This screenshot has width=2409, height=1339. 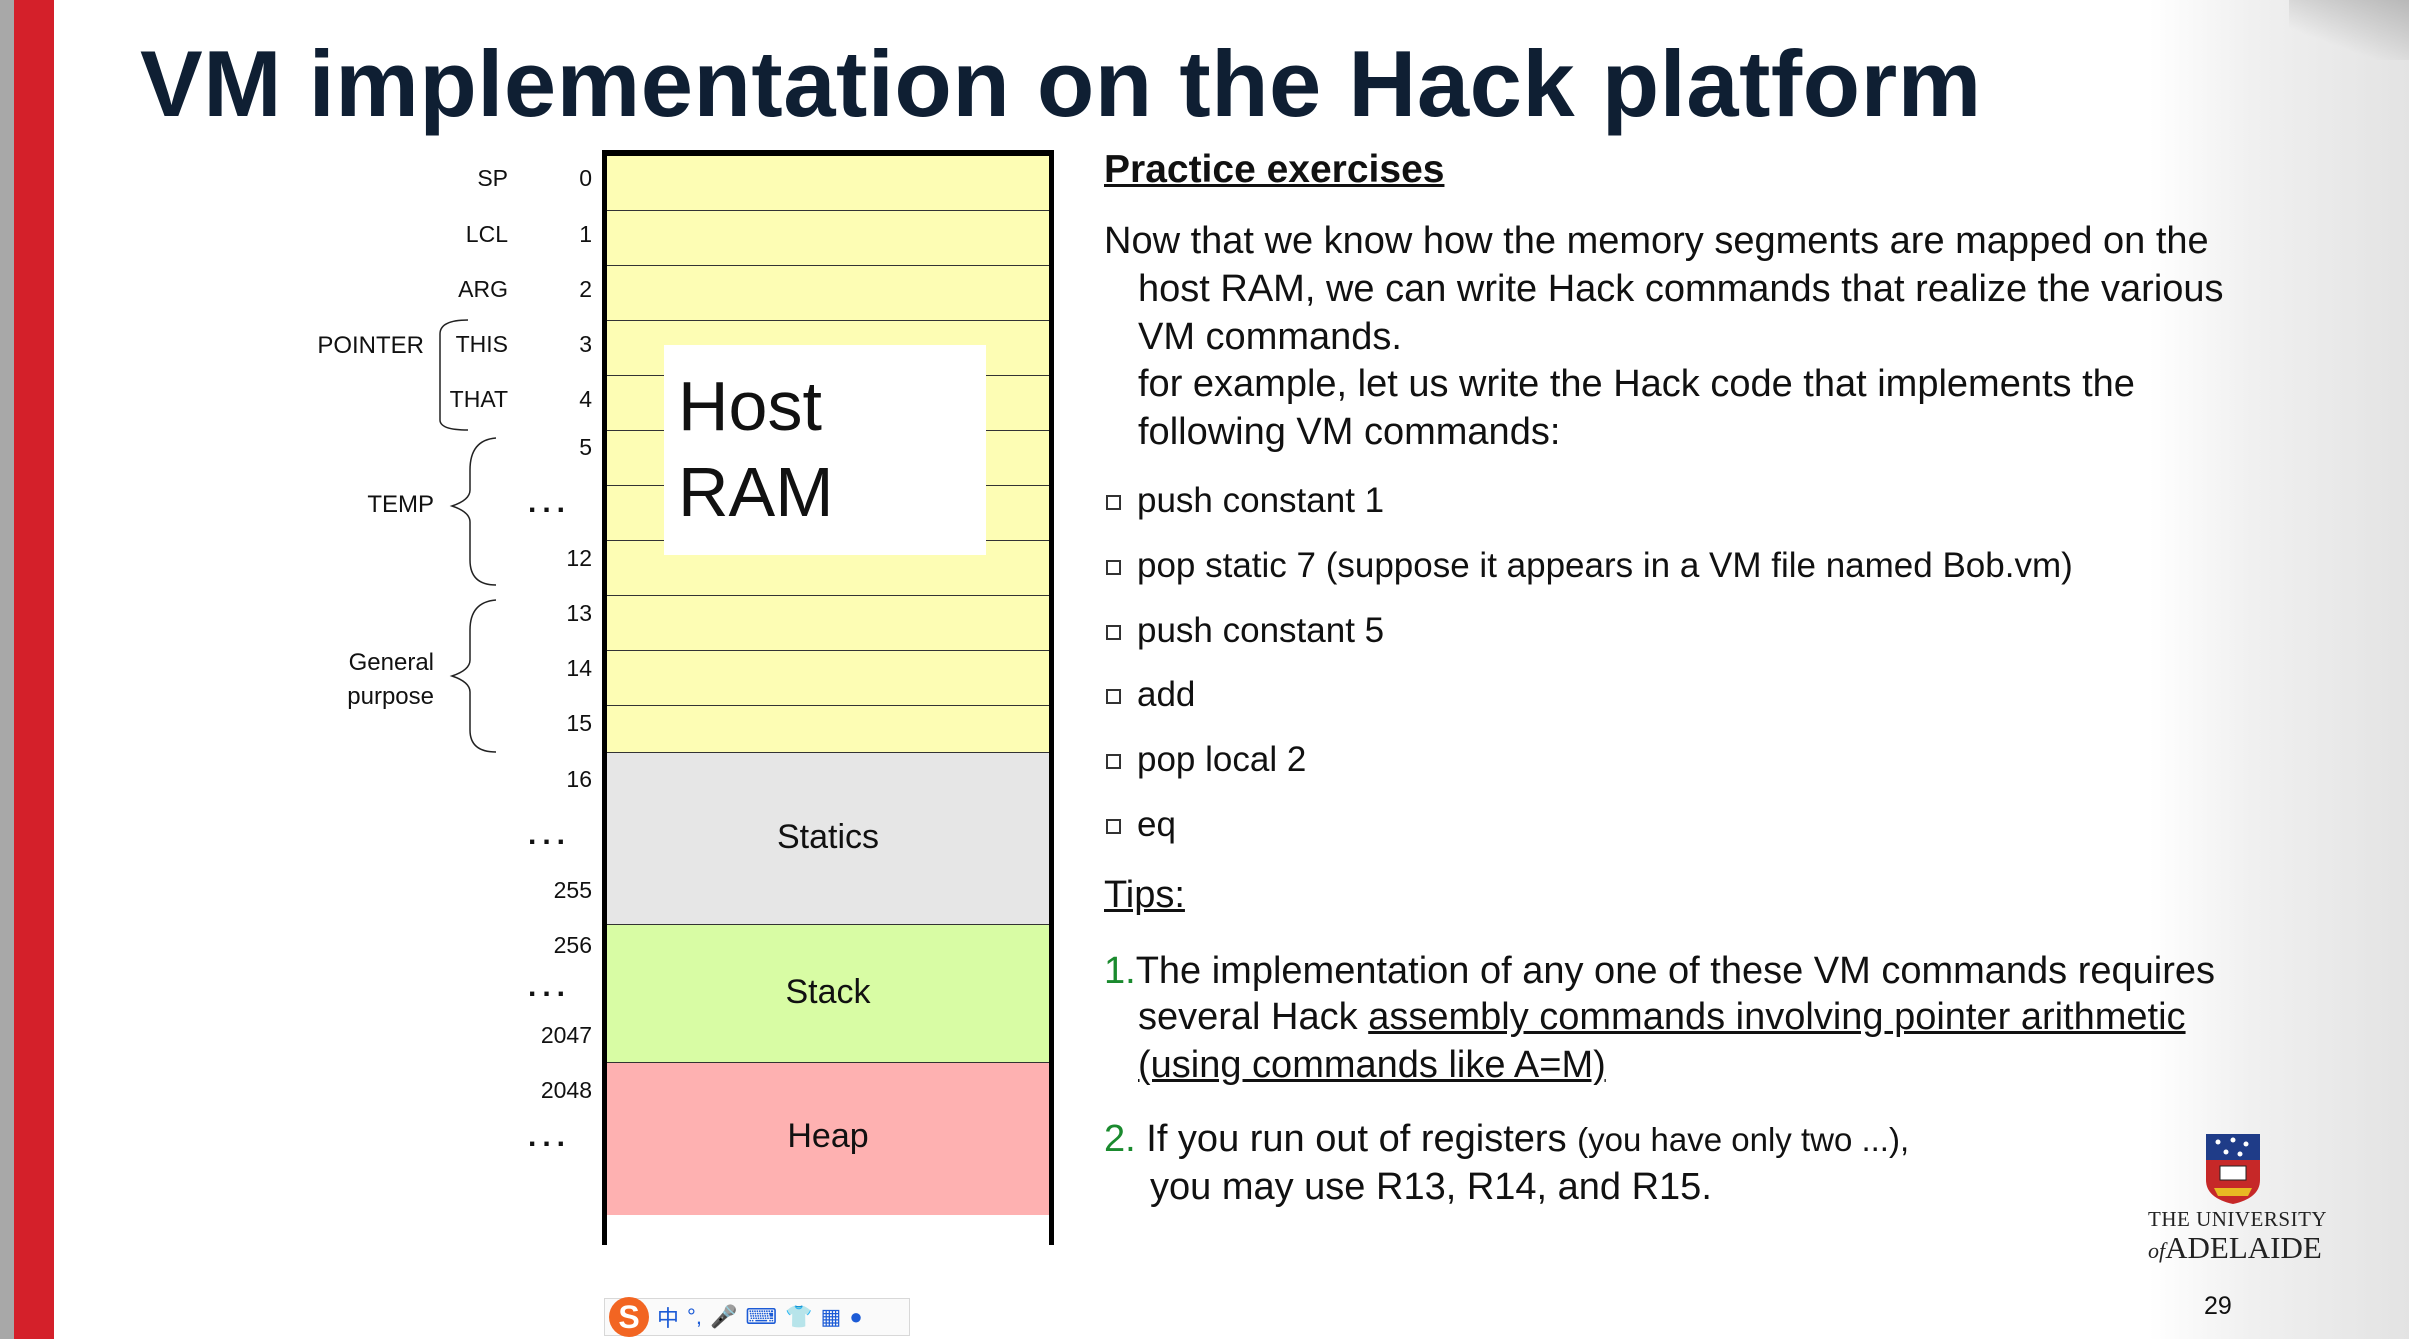 What do you see at coordinates (1270, 337) in the screenshot?
I see `intro-line: VM commands.` at bounding box center [1270, 337].